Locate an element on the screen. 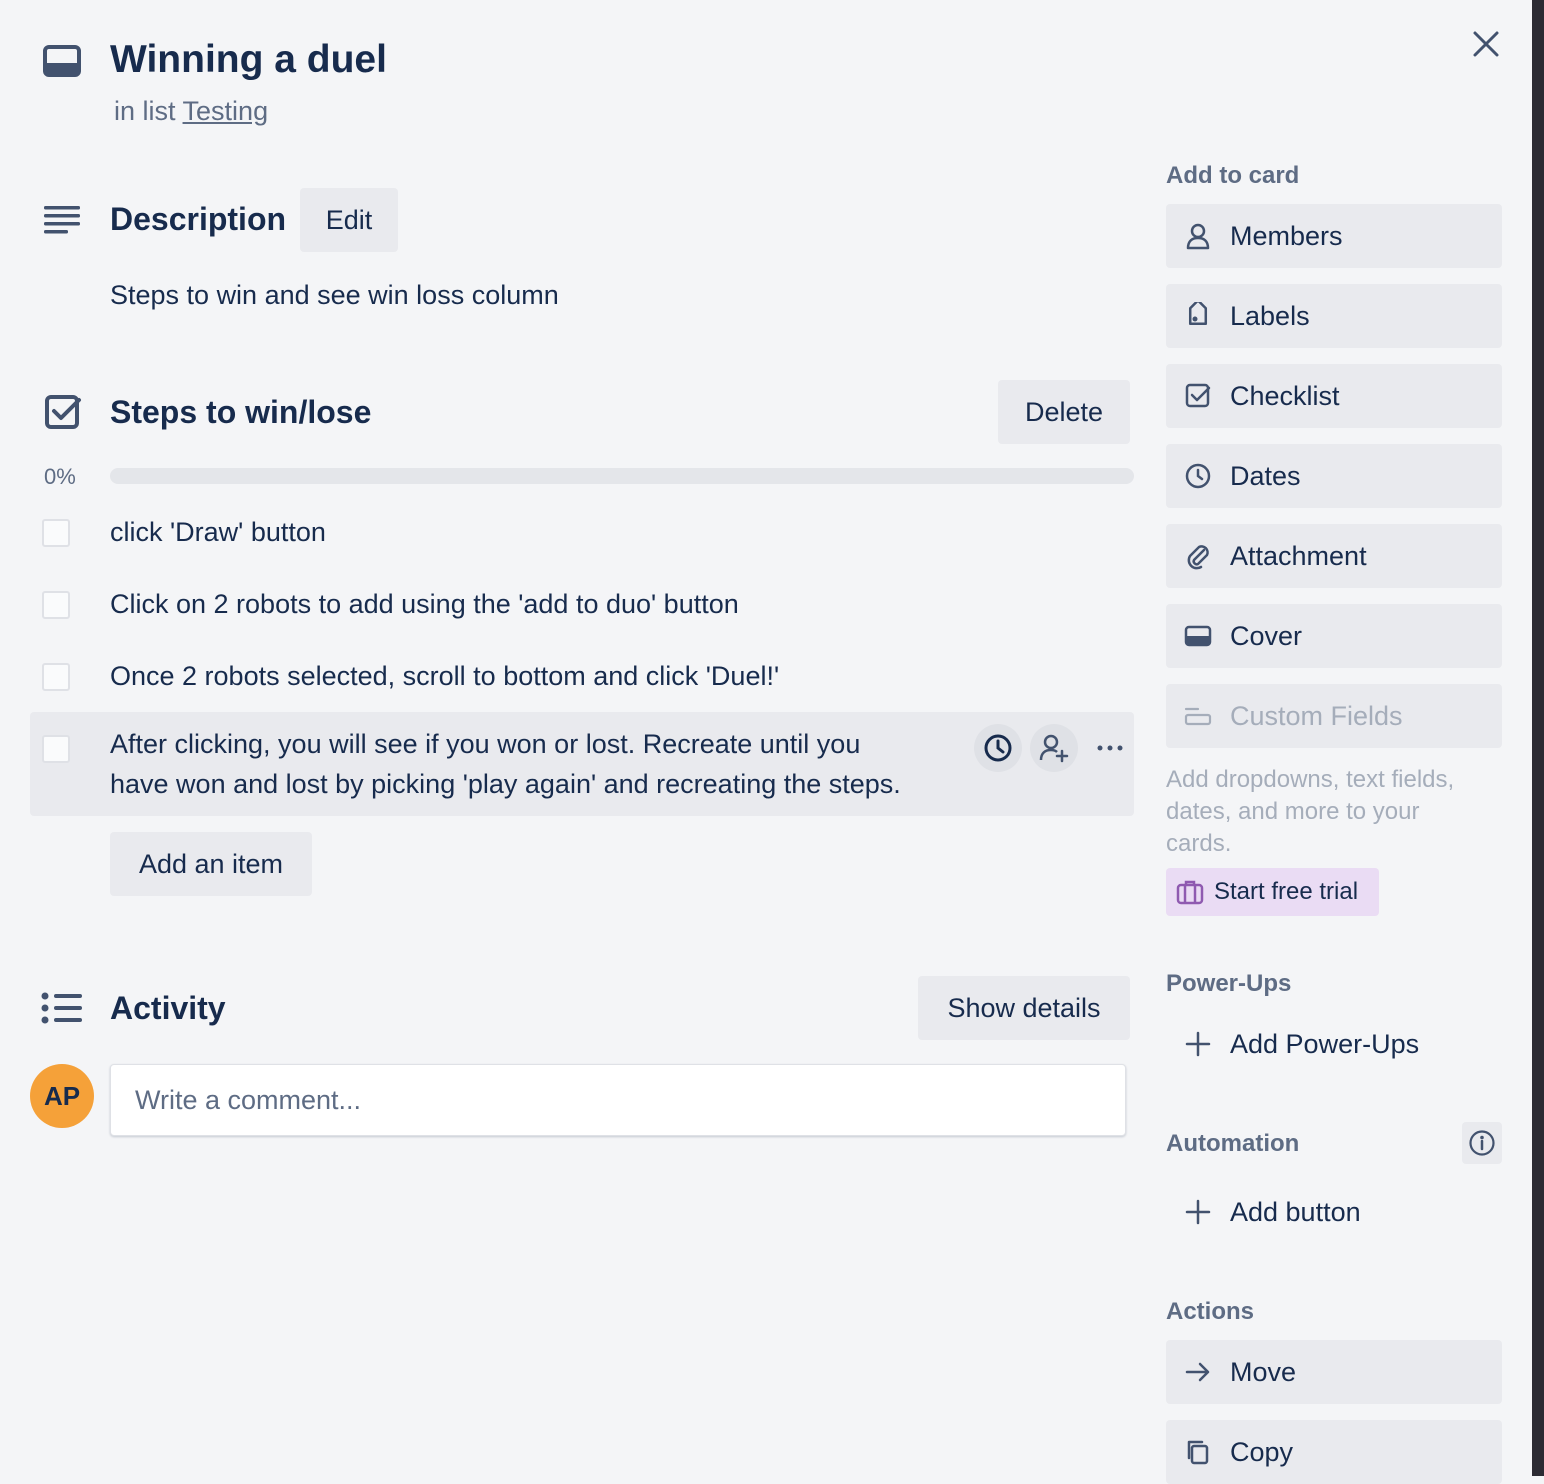 The width and height of the screenshot is (1544, 1484). custom-fields-button: Custom Fields is located at coordinates (1334, 716).